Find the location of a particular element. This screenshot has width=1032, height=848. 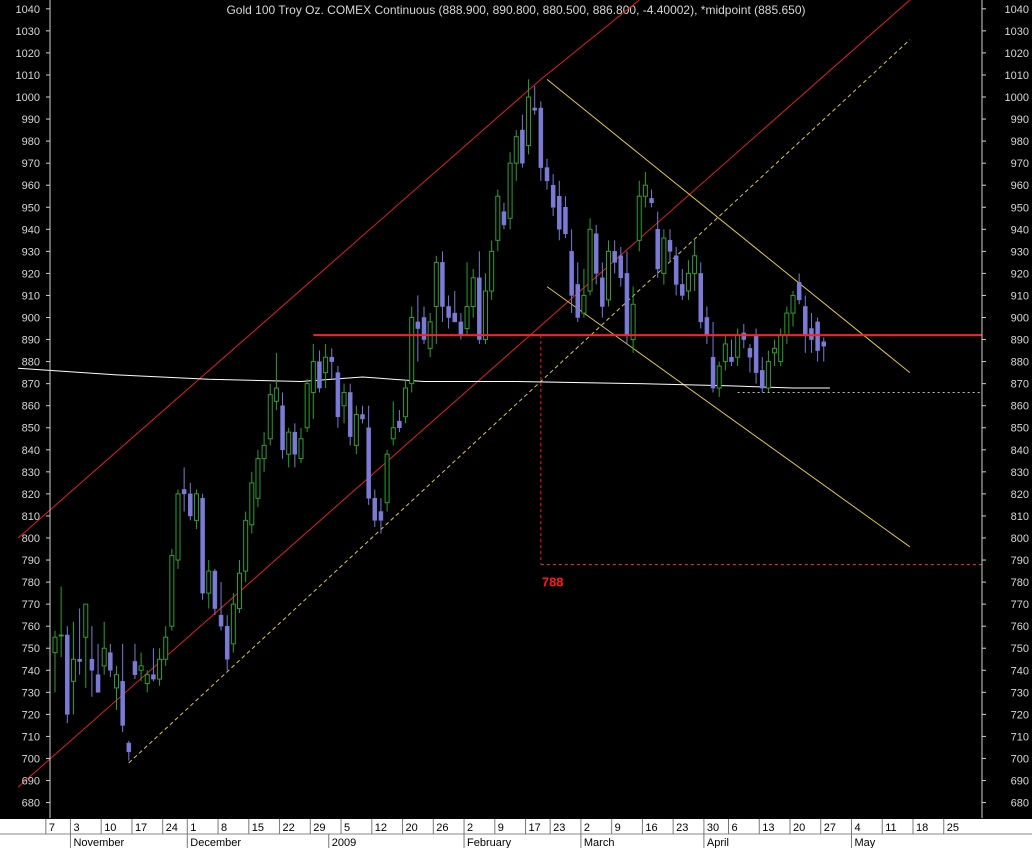

y-tick-label-right: 840 is located at coordinates (1020, 451).